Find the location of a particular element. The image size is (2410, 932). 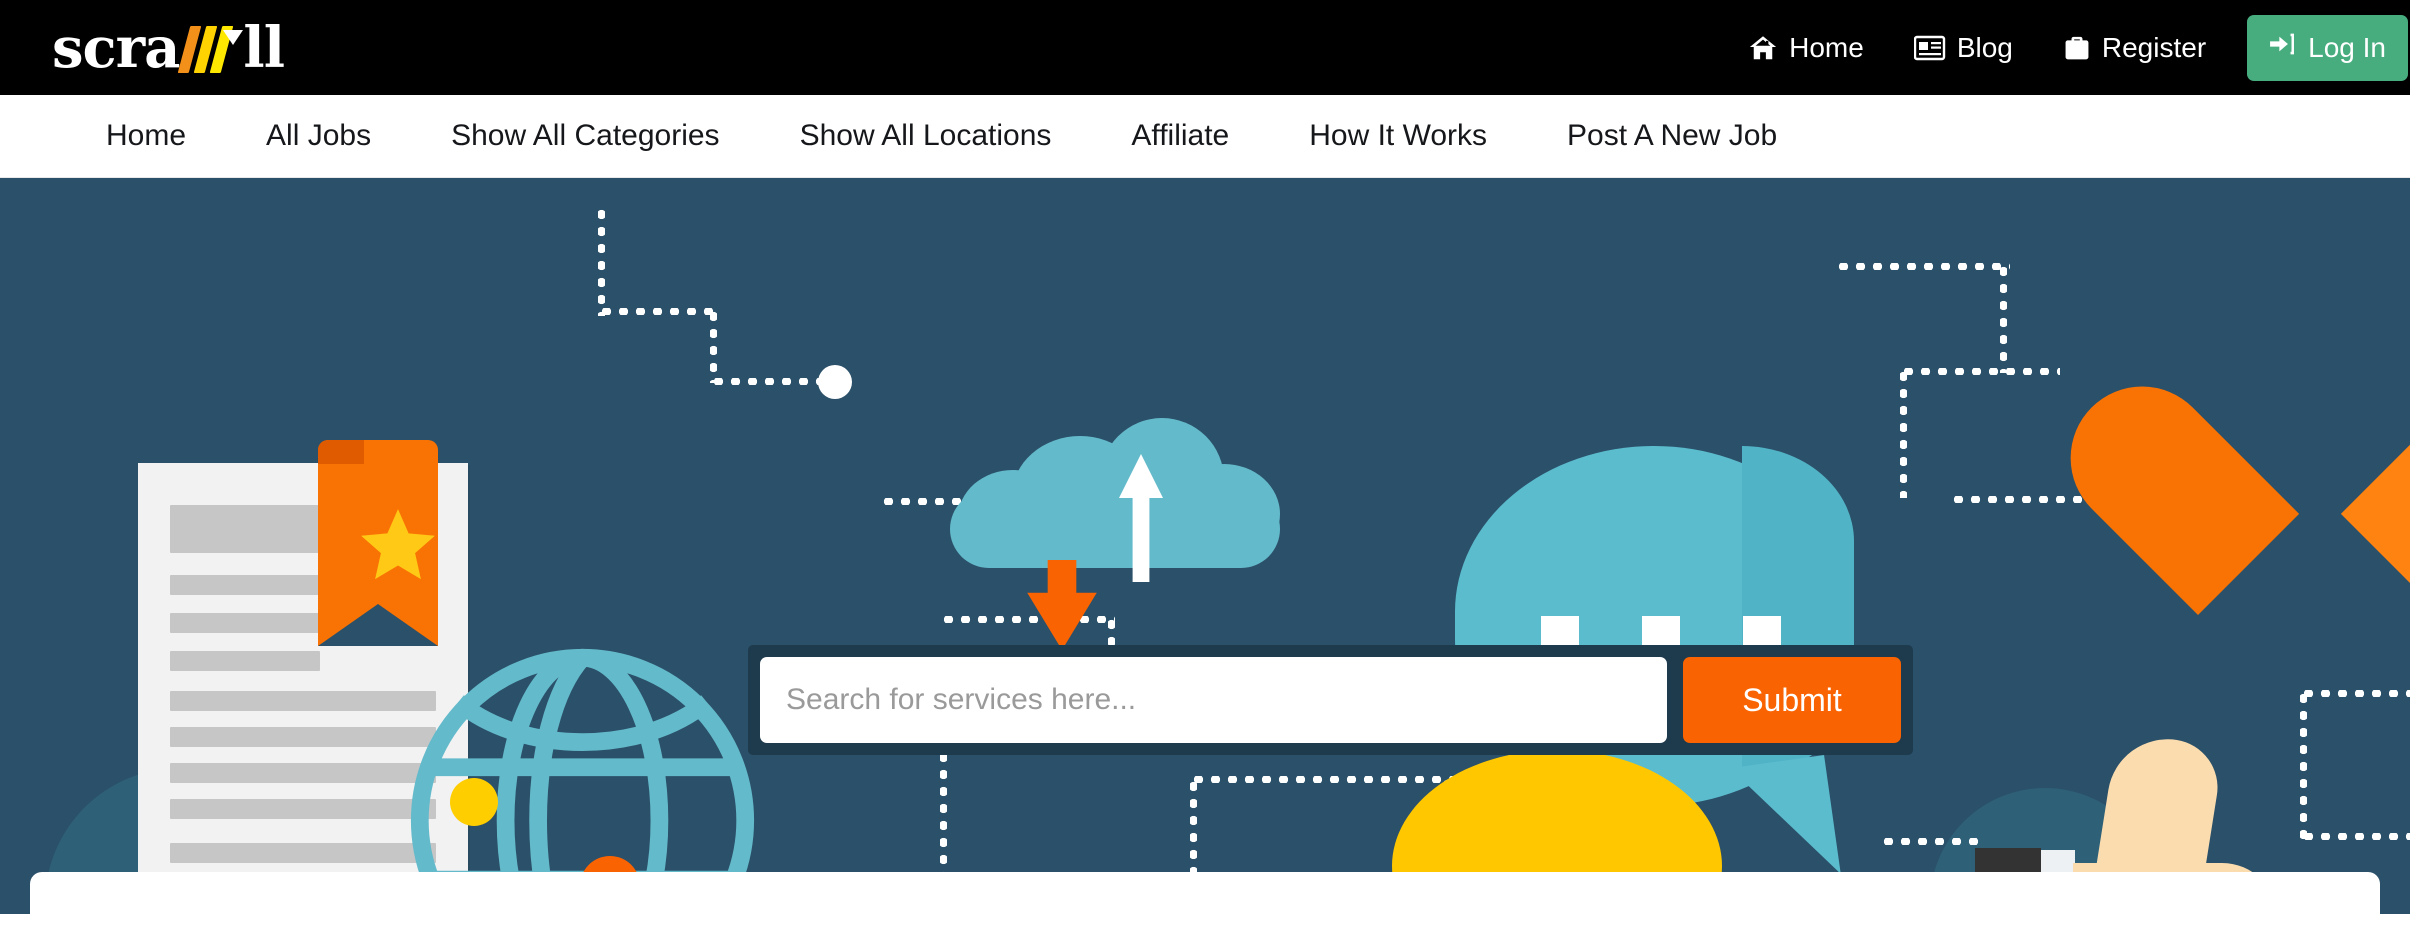

hero-search-bar: Submit is located at coordinates (1330, 700).